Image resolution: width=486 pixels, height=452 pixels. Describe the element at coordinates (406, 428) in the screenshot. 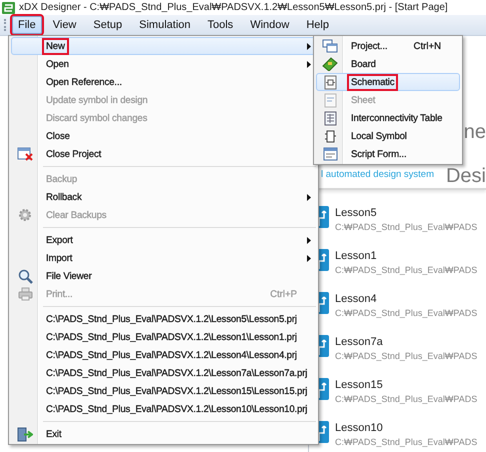

I see `project-name: Lesson10` at that location.